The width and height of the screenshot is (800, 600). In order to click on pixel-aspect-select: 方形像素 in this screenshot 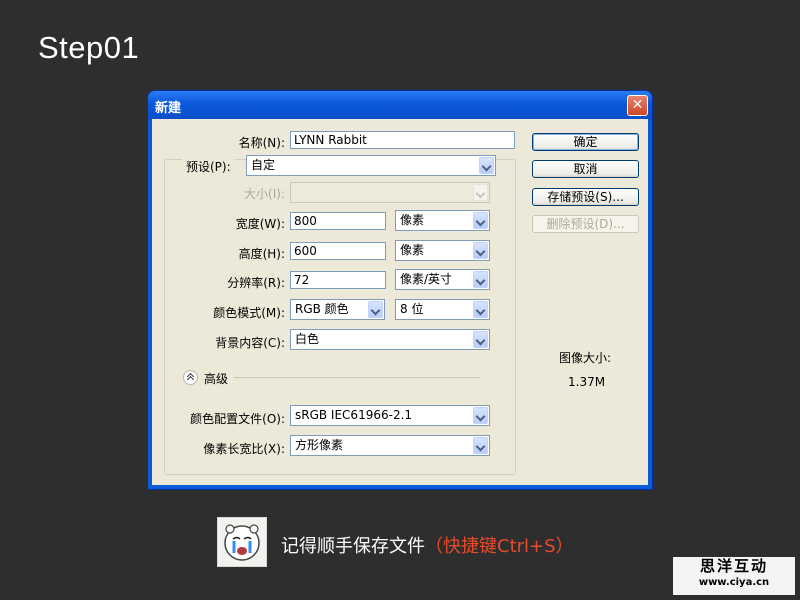, I will do `click(390, 445)`.